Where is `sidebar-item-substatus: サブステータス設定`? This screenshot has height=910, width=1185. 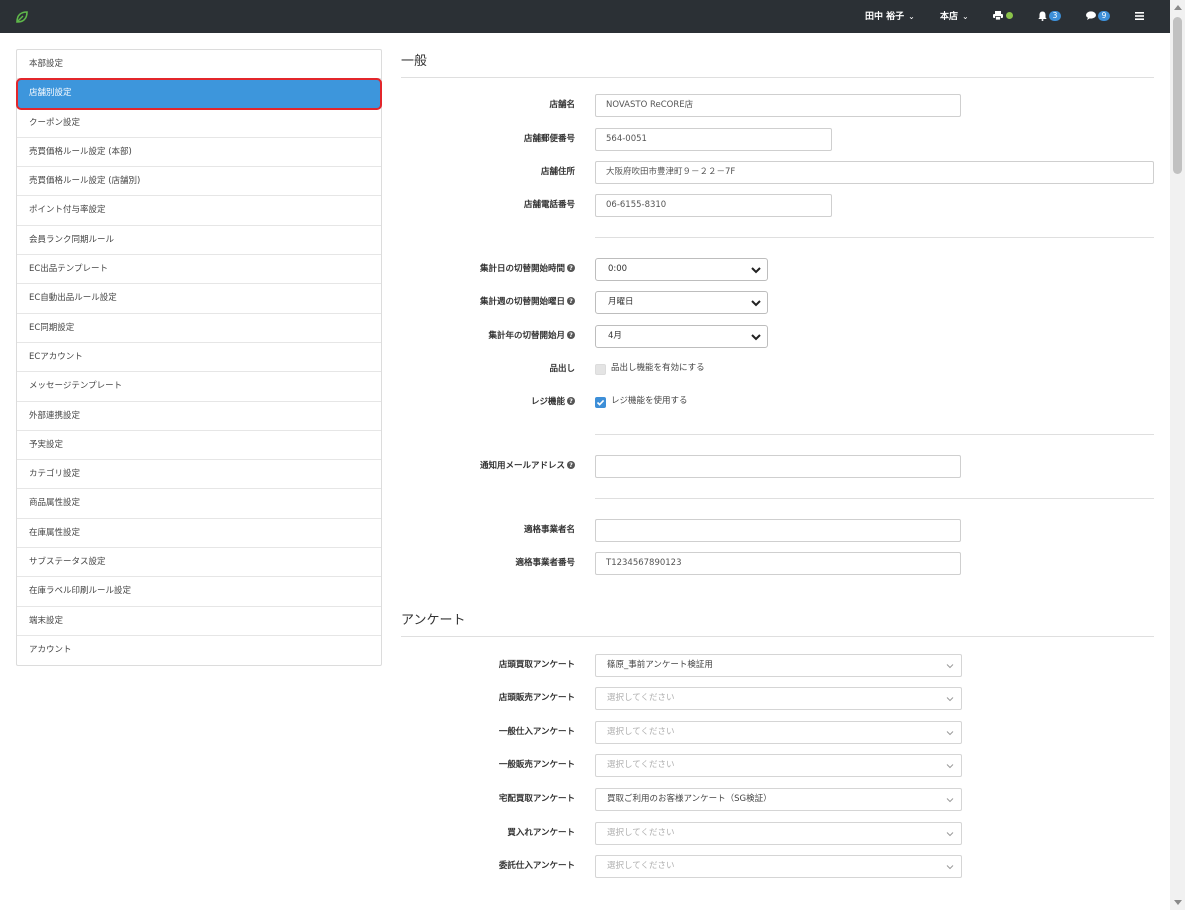 sidebar-item-substatus: サブステータス設定 is located at coordinates (199, 563).